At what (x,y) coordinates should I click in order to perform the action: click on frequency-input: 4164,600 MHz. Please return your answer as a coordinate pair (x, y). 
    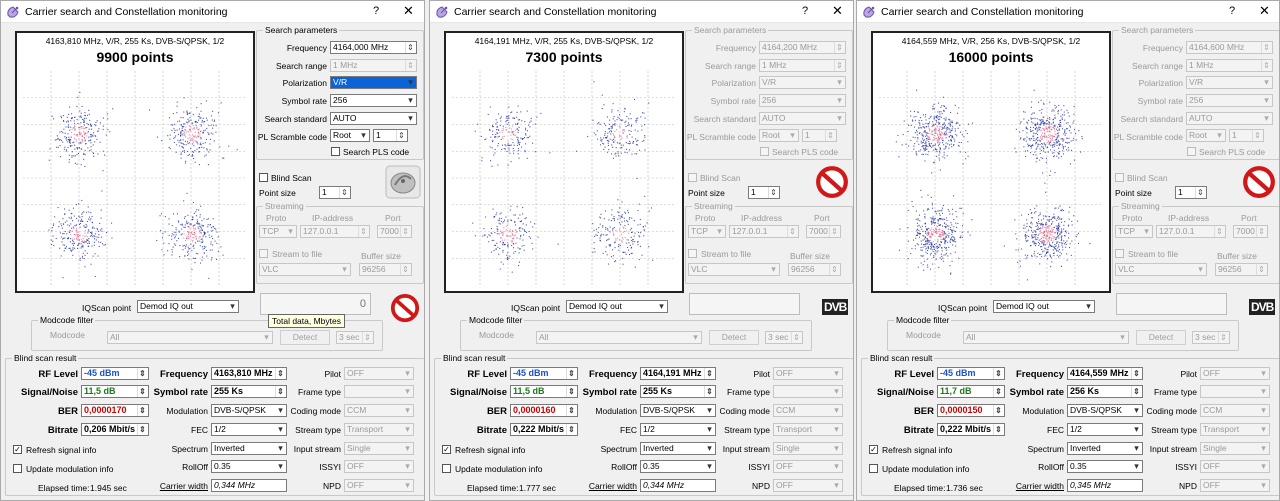
    Looking at the image, I should click on (1229, 47).